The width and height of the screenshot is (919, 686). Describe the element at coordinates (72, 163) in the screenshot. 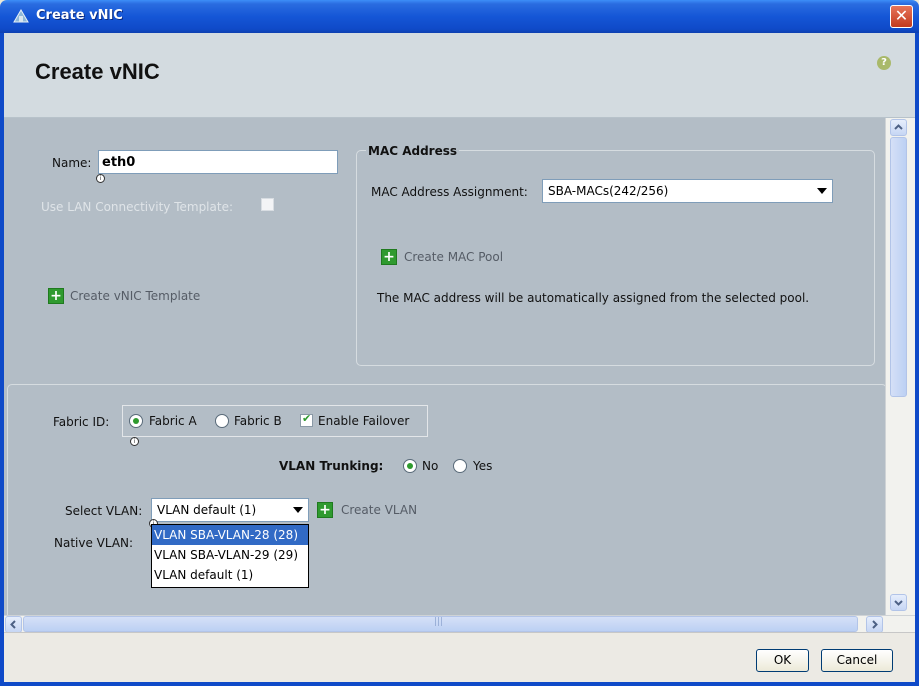

I see `name-label: Name:` at that location.